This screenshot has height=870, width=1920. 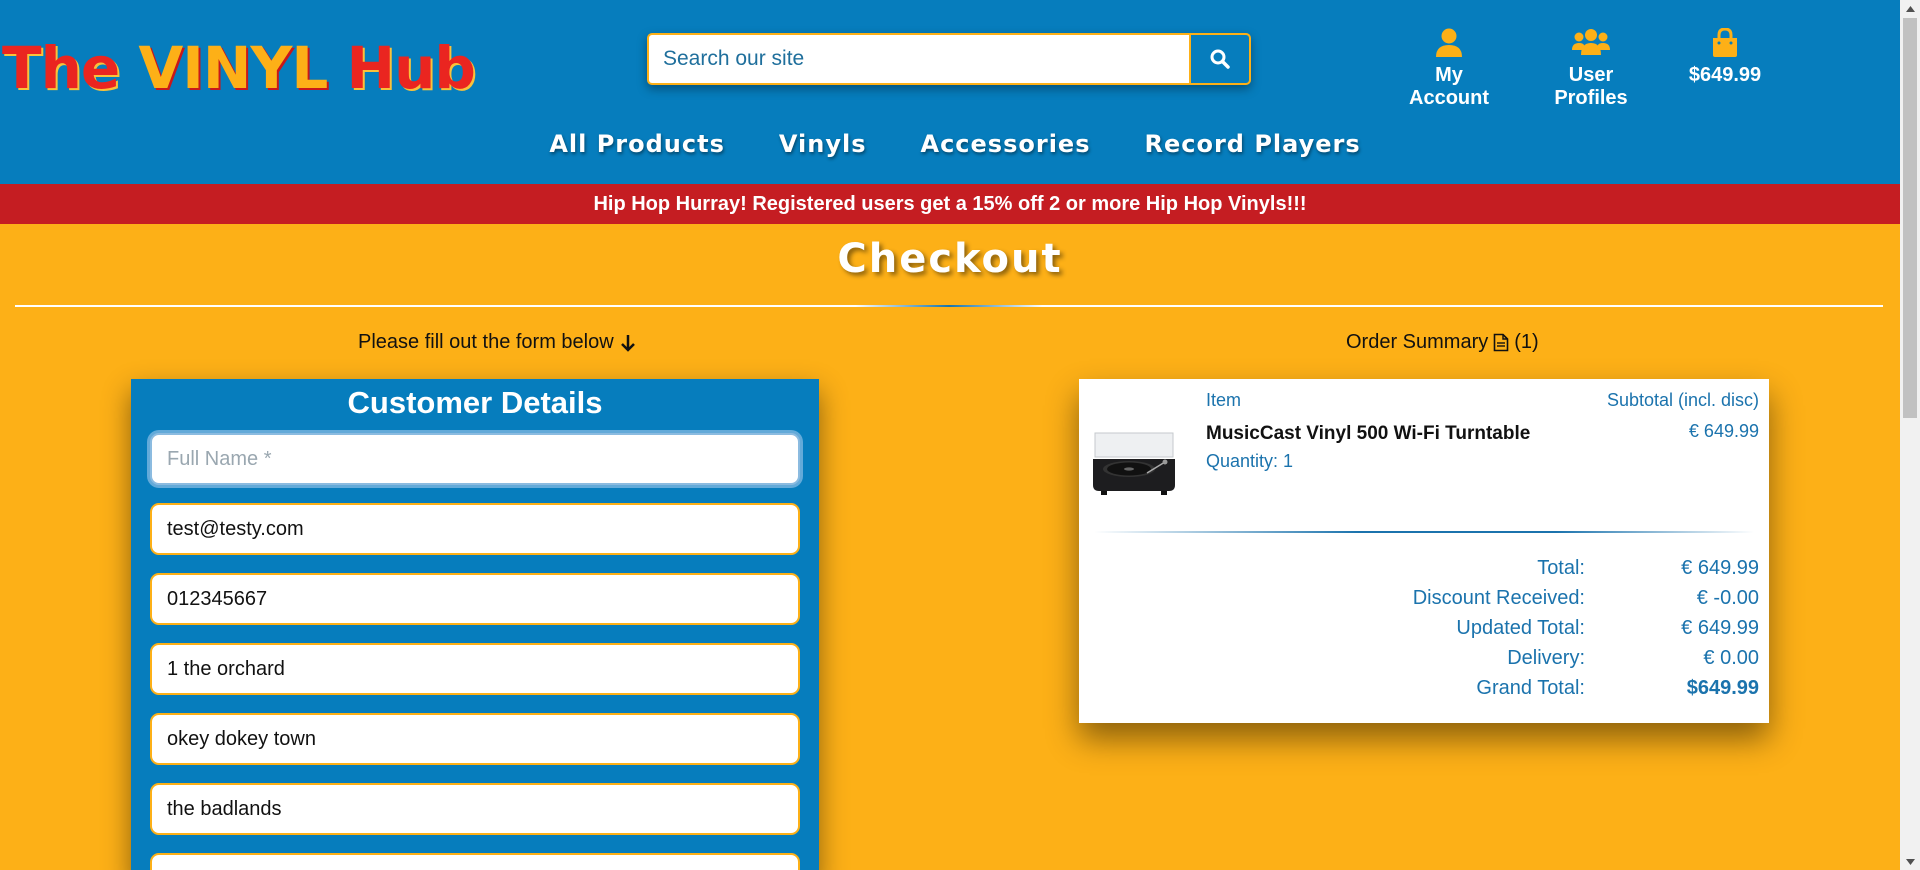 What do you see at coordinates (1725, 42) in the screenshot?
I see `shopping-bag-icon` at bounding box center [1725, 42].